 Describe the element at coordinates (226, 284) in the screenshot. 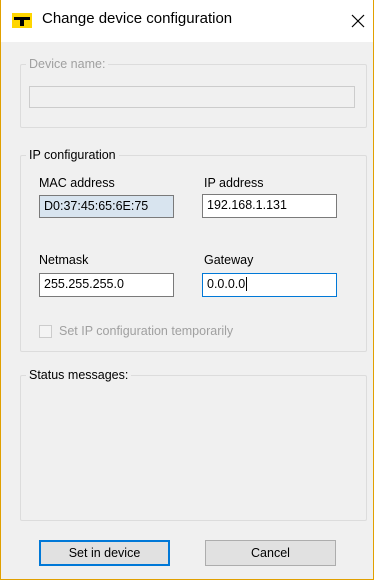

I see `gateway-value: 0.0.0.0` at that location.